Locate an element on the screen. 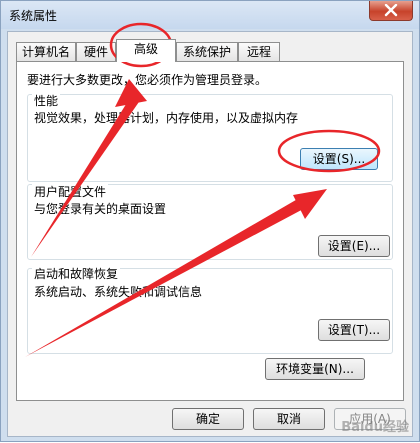 This screenshot has width=420, height=443. cancel-button: 取消 is located at coordinates (289, 419).